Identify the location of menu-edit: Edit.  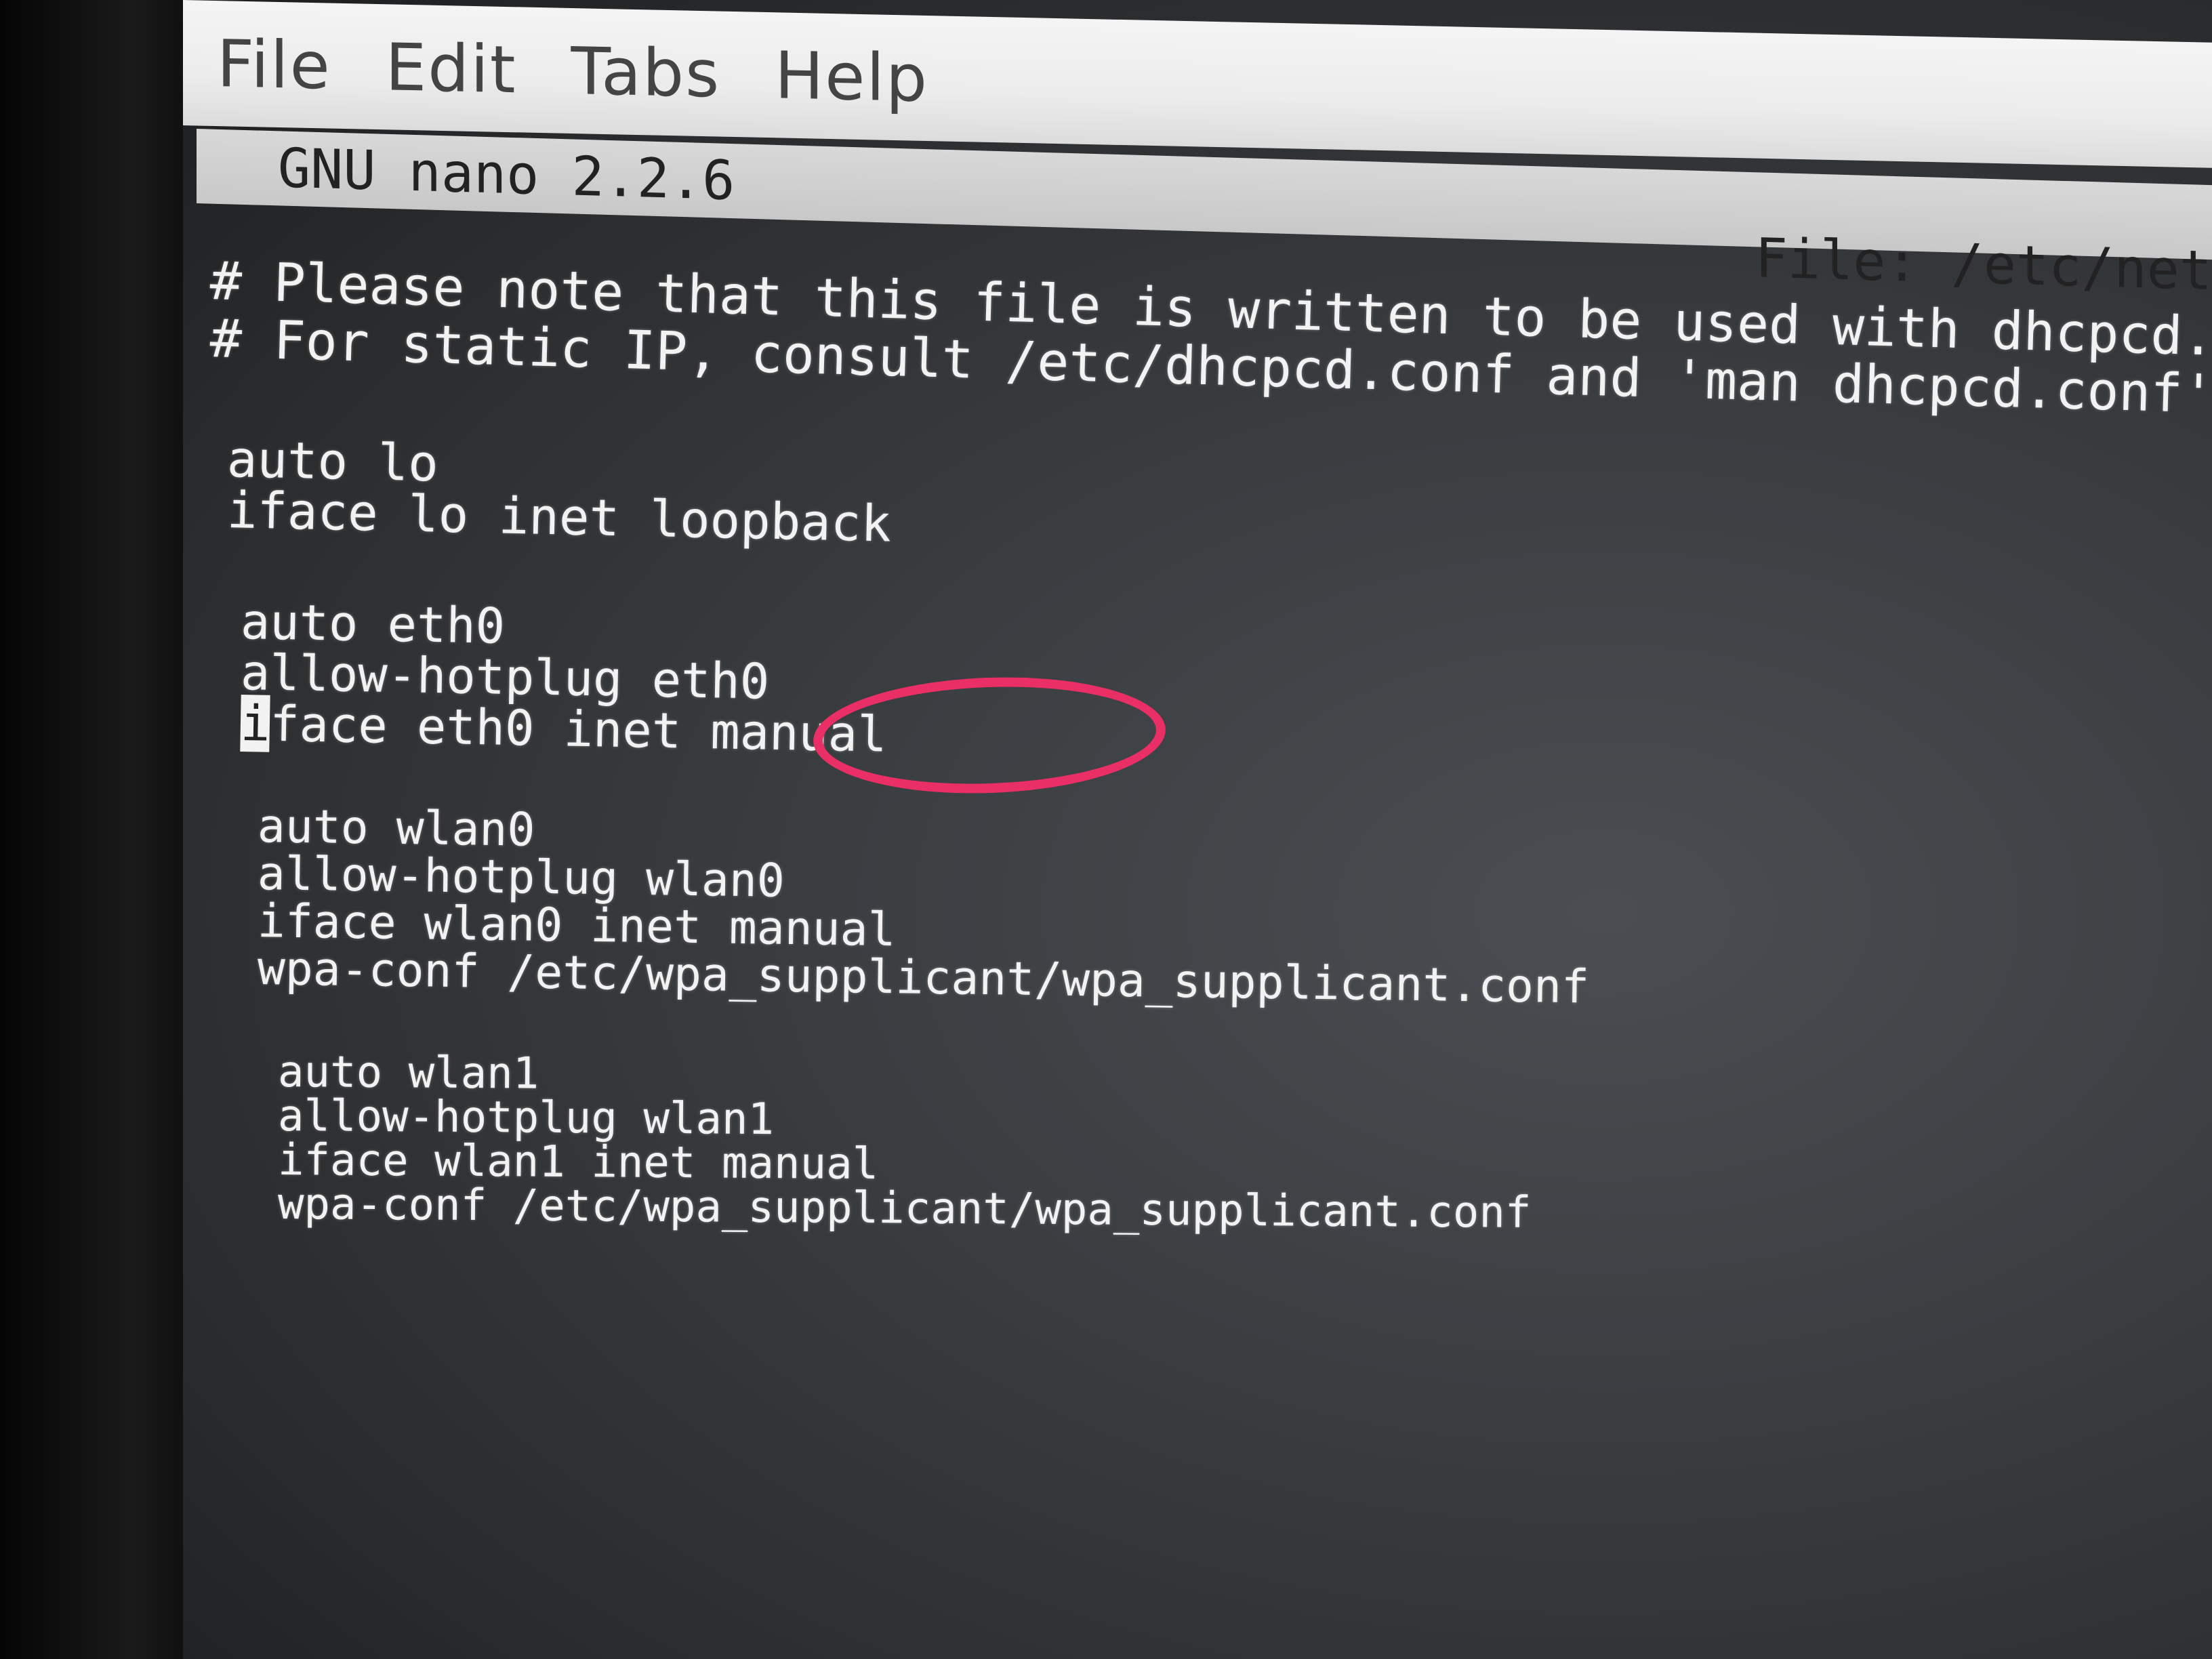
(452, 68).